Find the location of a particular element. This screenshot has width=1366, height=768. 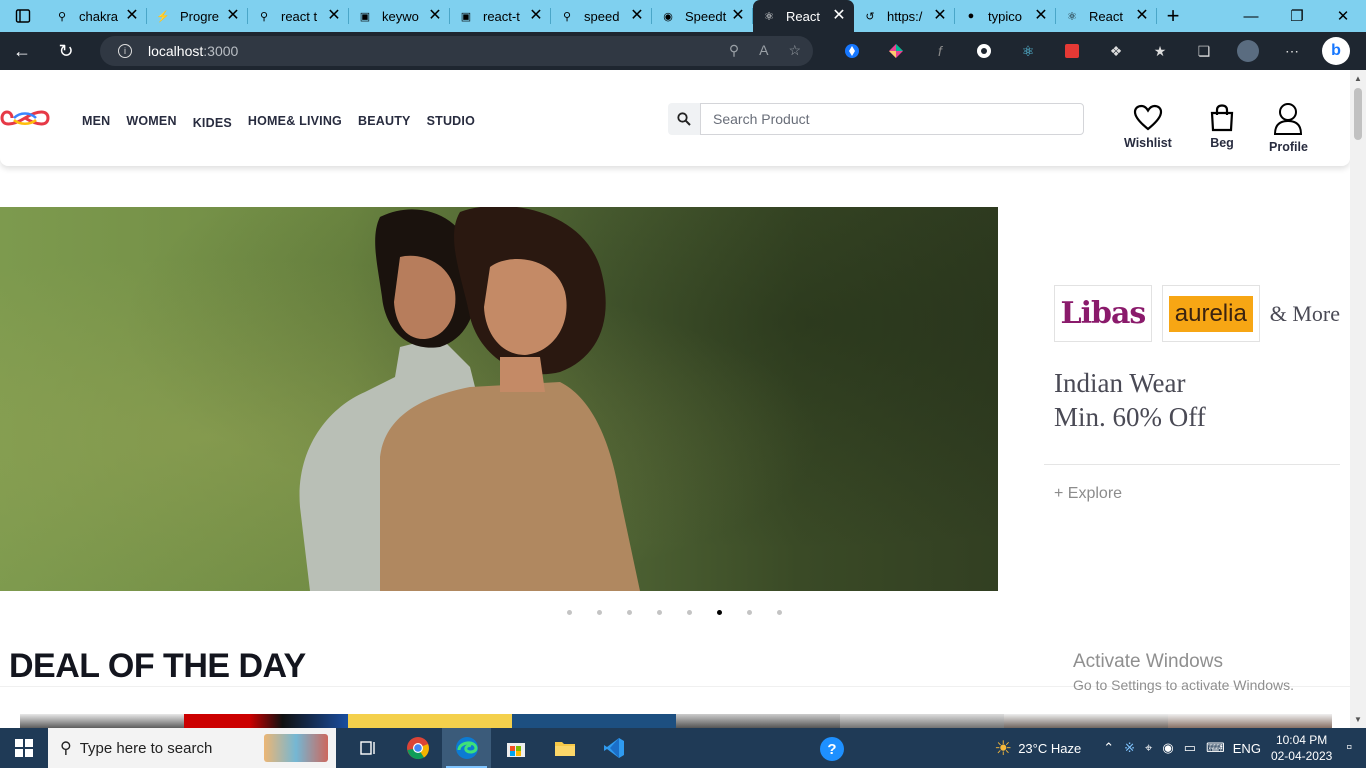

key-icon: ⚲ is located at coordinates (734, 50).